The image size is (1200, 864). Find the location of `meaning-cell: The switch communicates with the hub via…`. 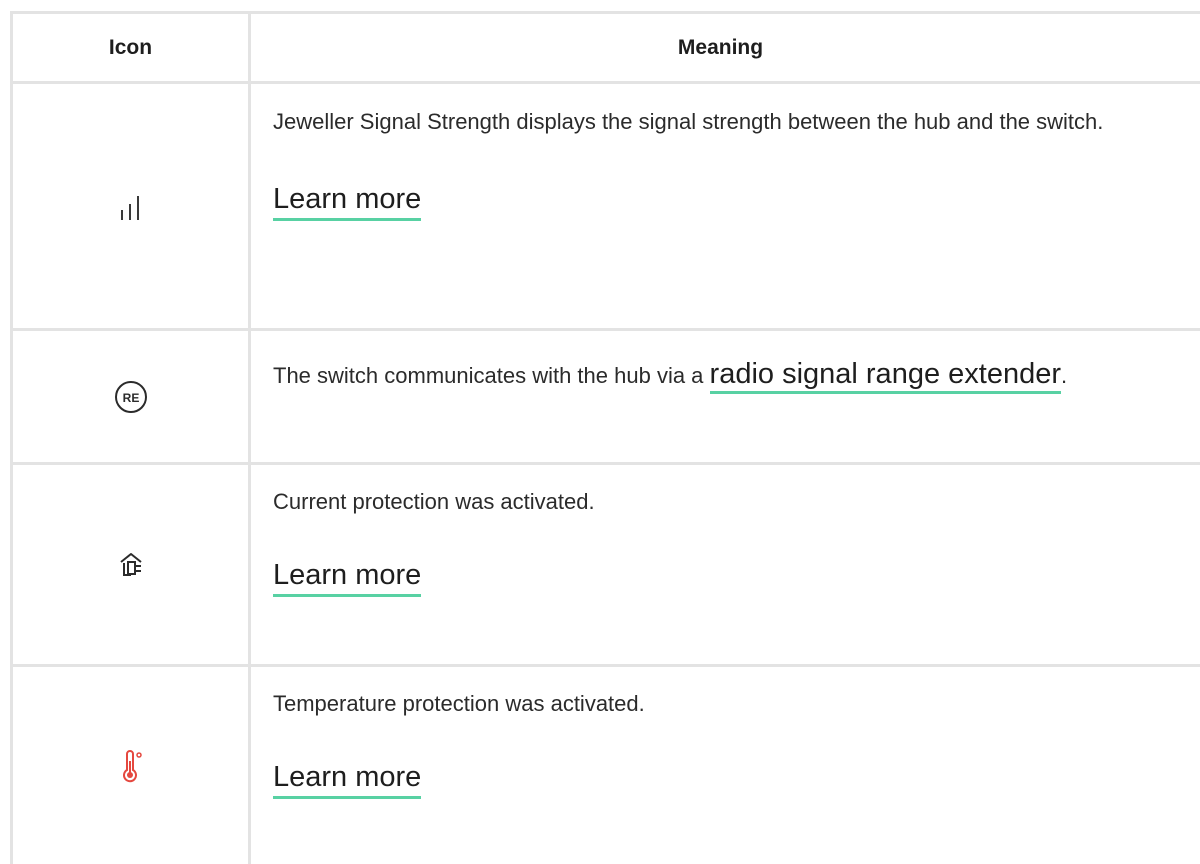

meaning-cell: The switch communicates with the hub via… is located at coordinates (725, 396).